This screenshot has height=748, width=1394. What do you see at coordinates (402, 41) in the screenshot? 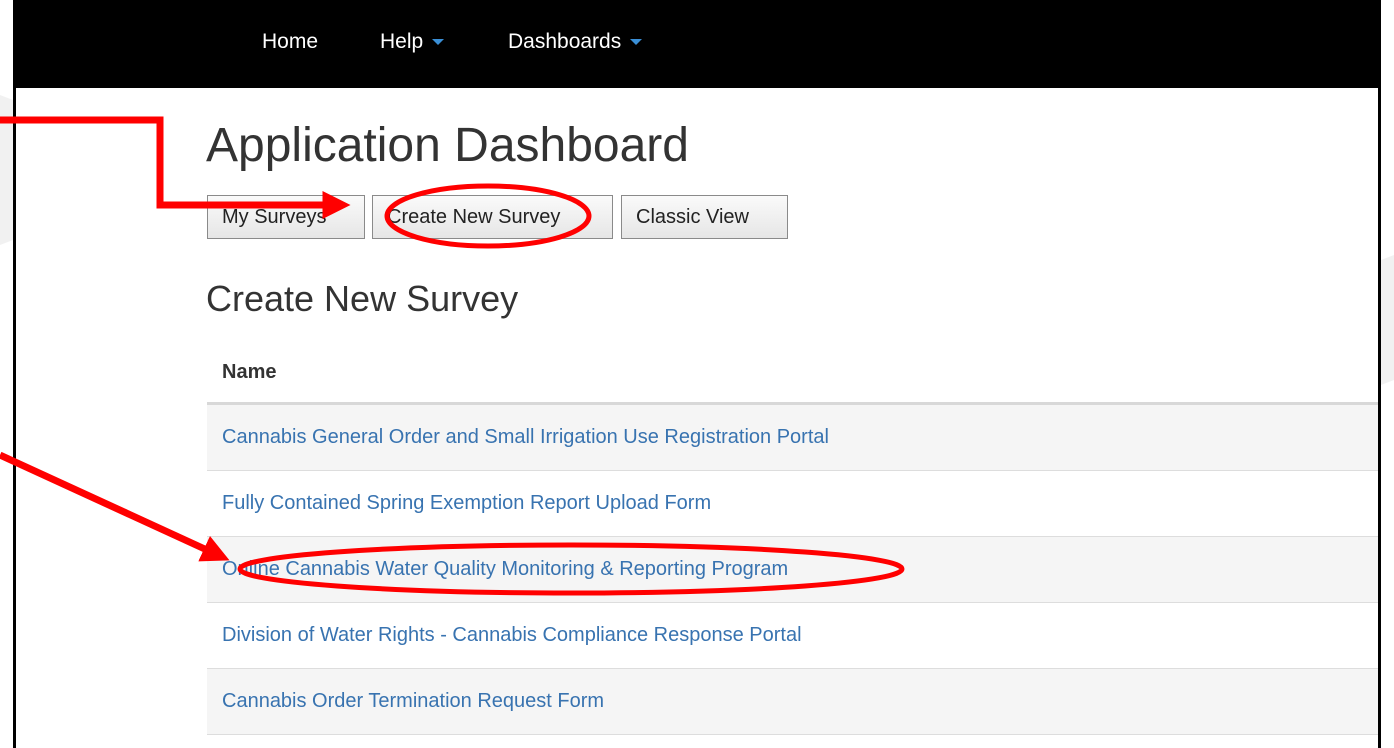
I see `nav-help-label: Help` at bounding box center [402, 41].